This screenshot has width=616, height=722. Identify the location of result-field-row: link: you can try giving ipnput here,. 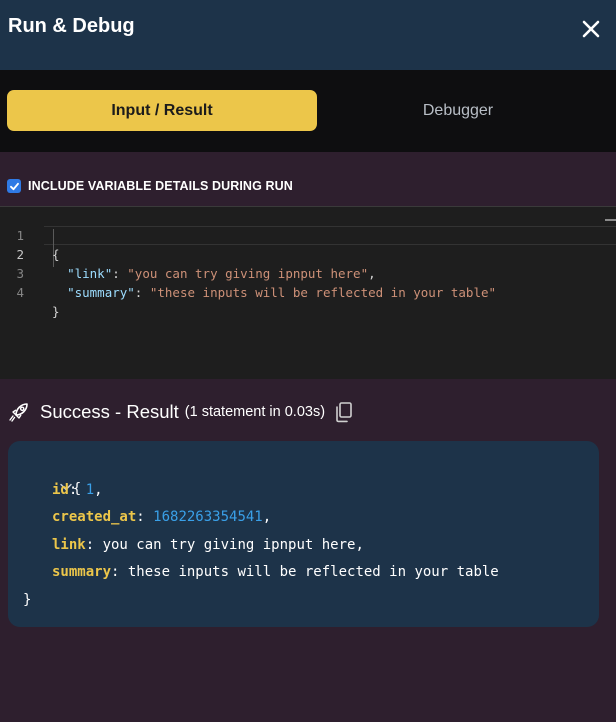
(208, 545).